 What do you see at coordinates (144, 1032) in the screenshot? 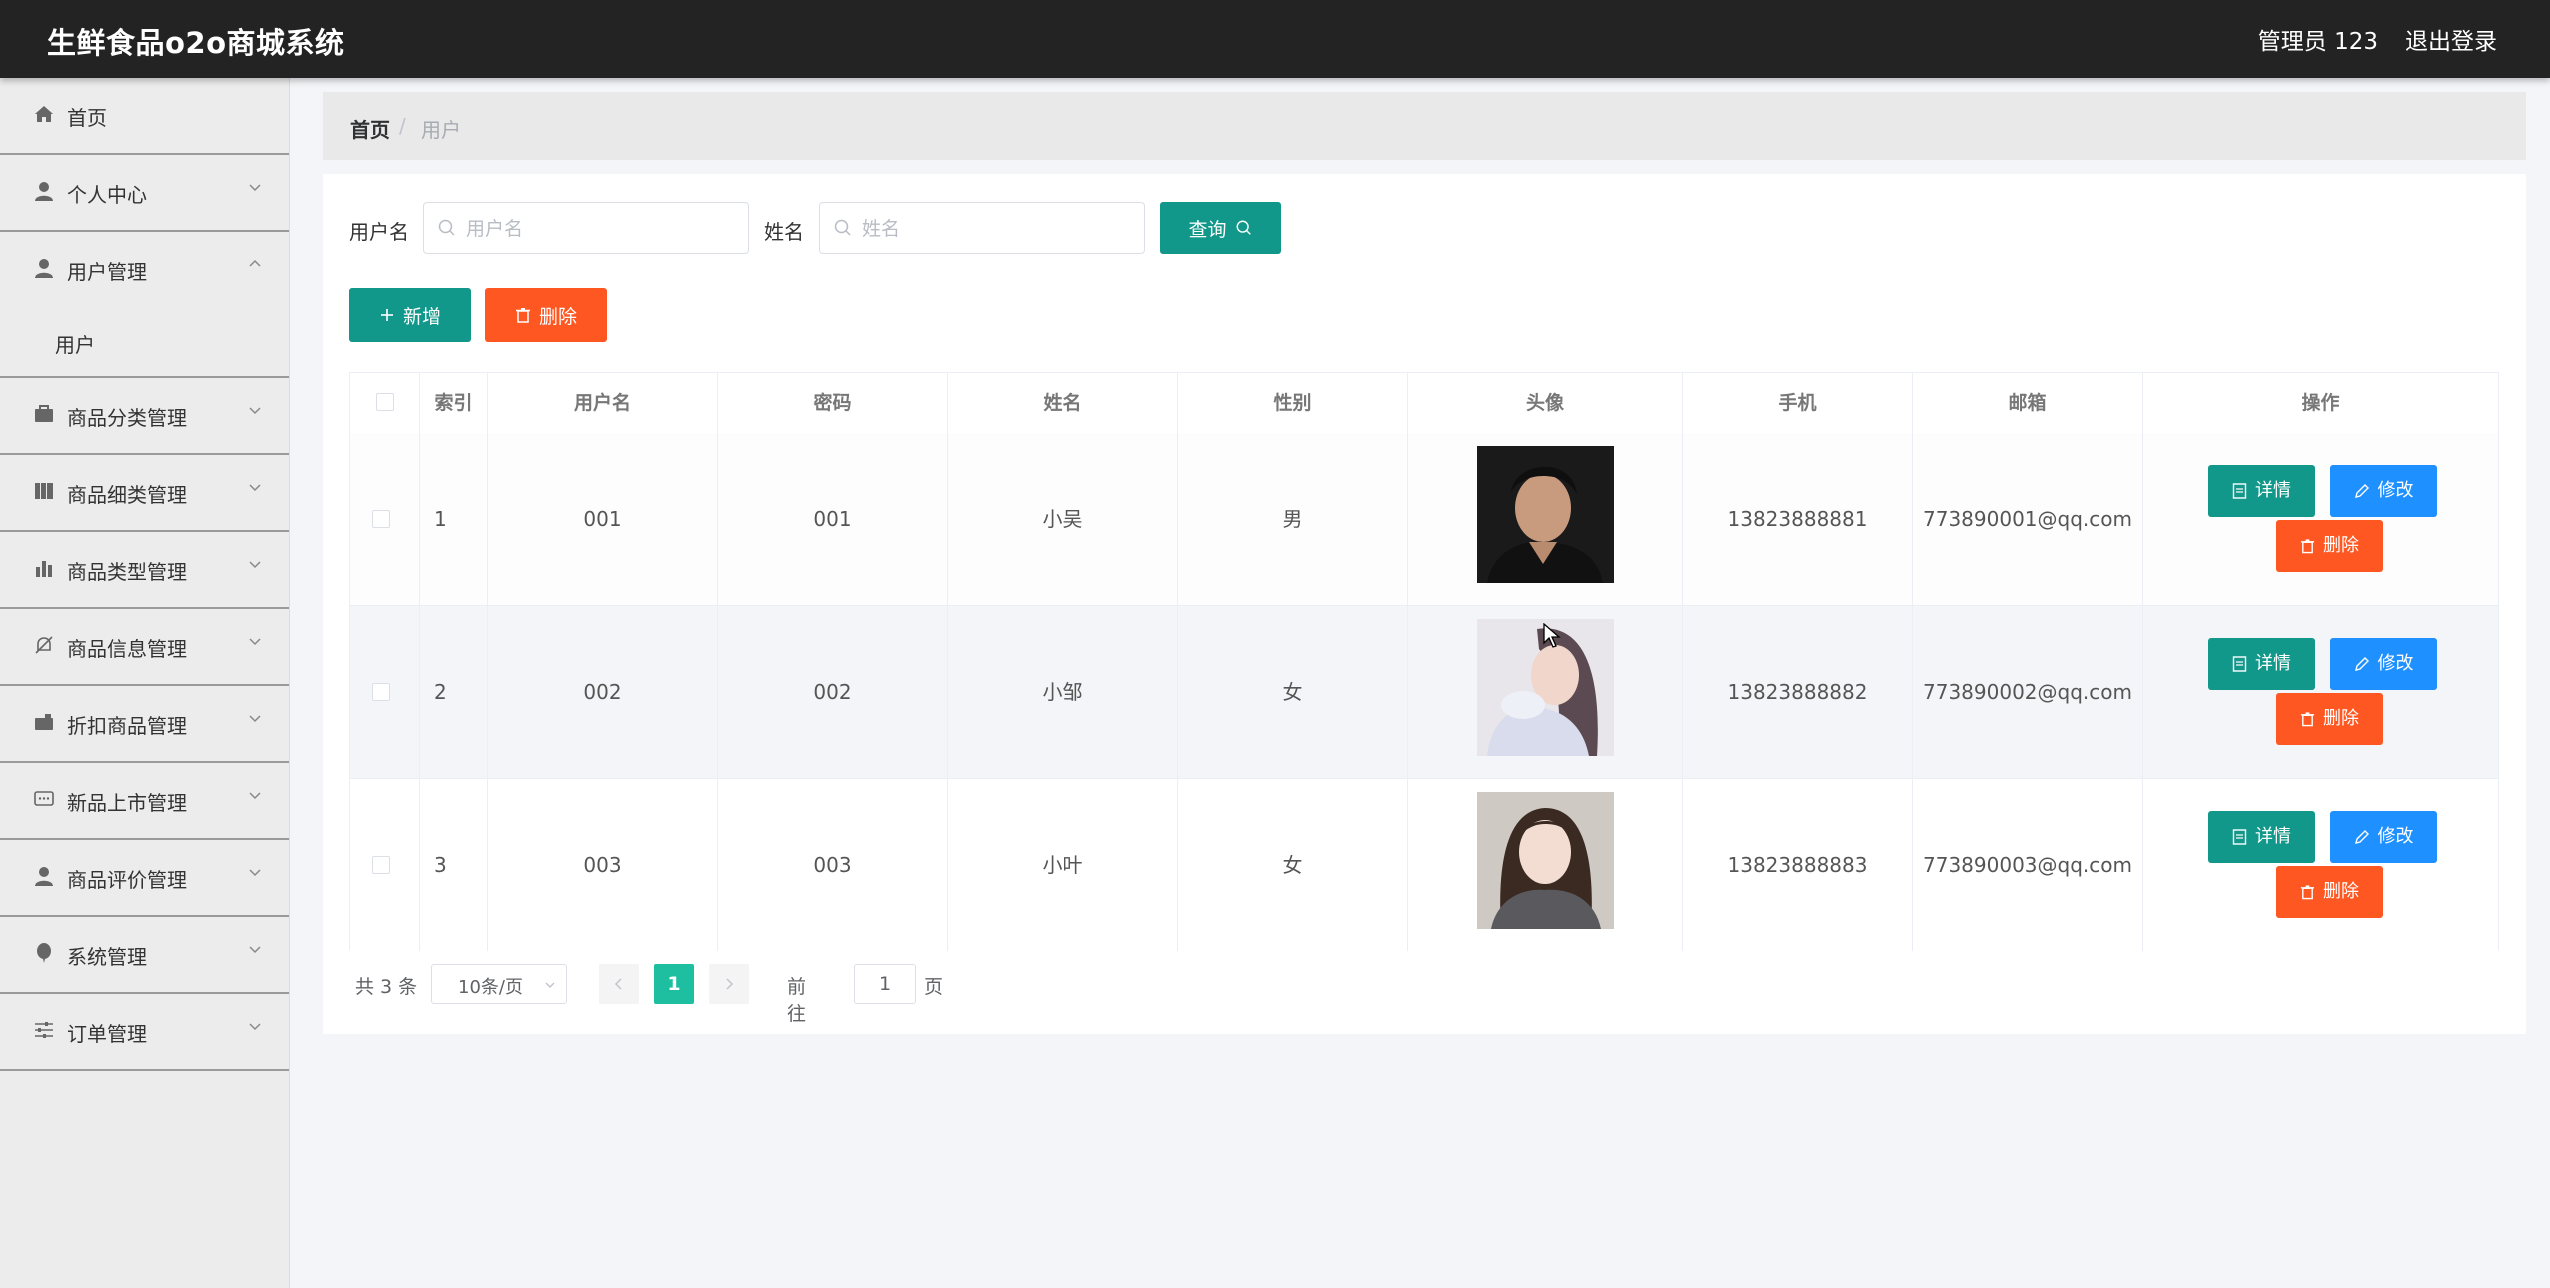
I see `sidebar-item-orders: 订单管理` at bounding box center [144, 1032].